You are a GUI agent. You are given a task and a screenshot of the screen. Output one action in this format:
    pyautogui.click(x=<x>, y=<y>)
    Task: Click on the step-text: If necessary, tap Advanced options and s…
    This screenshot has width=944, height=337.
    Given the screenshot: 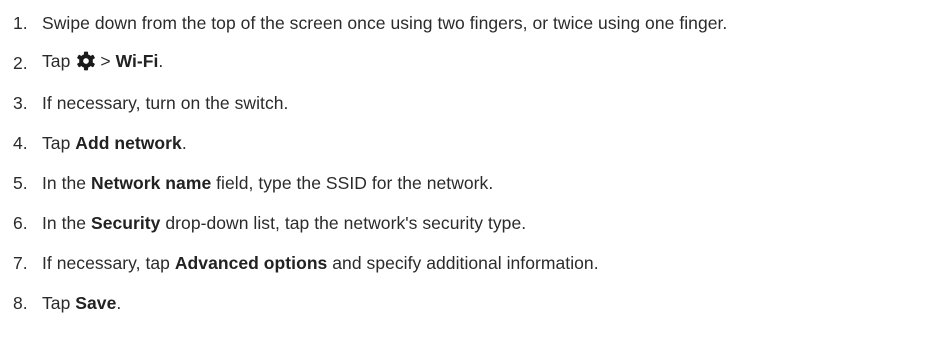 What is the action you would take?
    pyautogui.click(x=320, y=263)
    